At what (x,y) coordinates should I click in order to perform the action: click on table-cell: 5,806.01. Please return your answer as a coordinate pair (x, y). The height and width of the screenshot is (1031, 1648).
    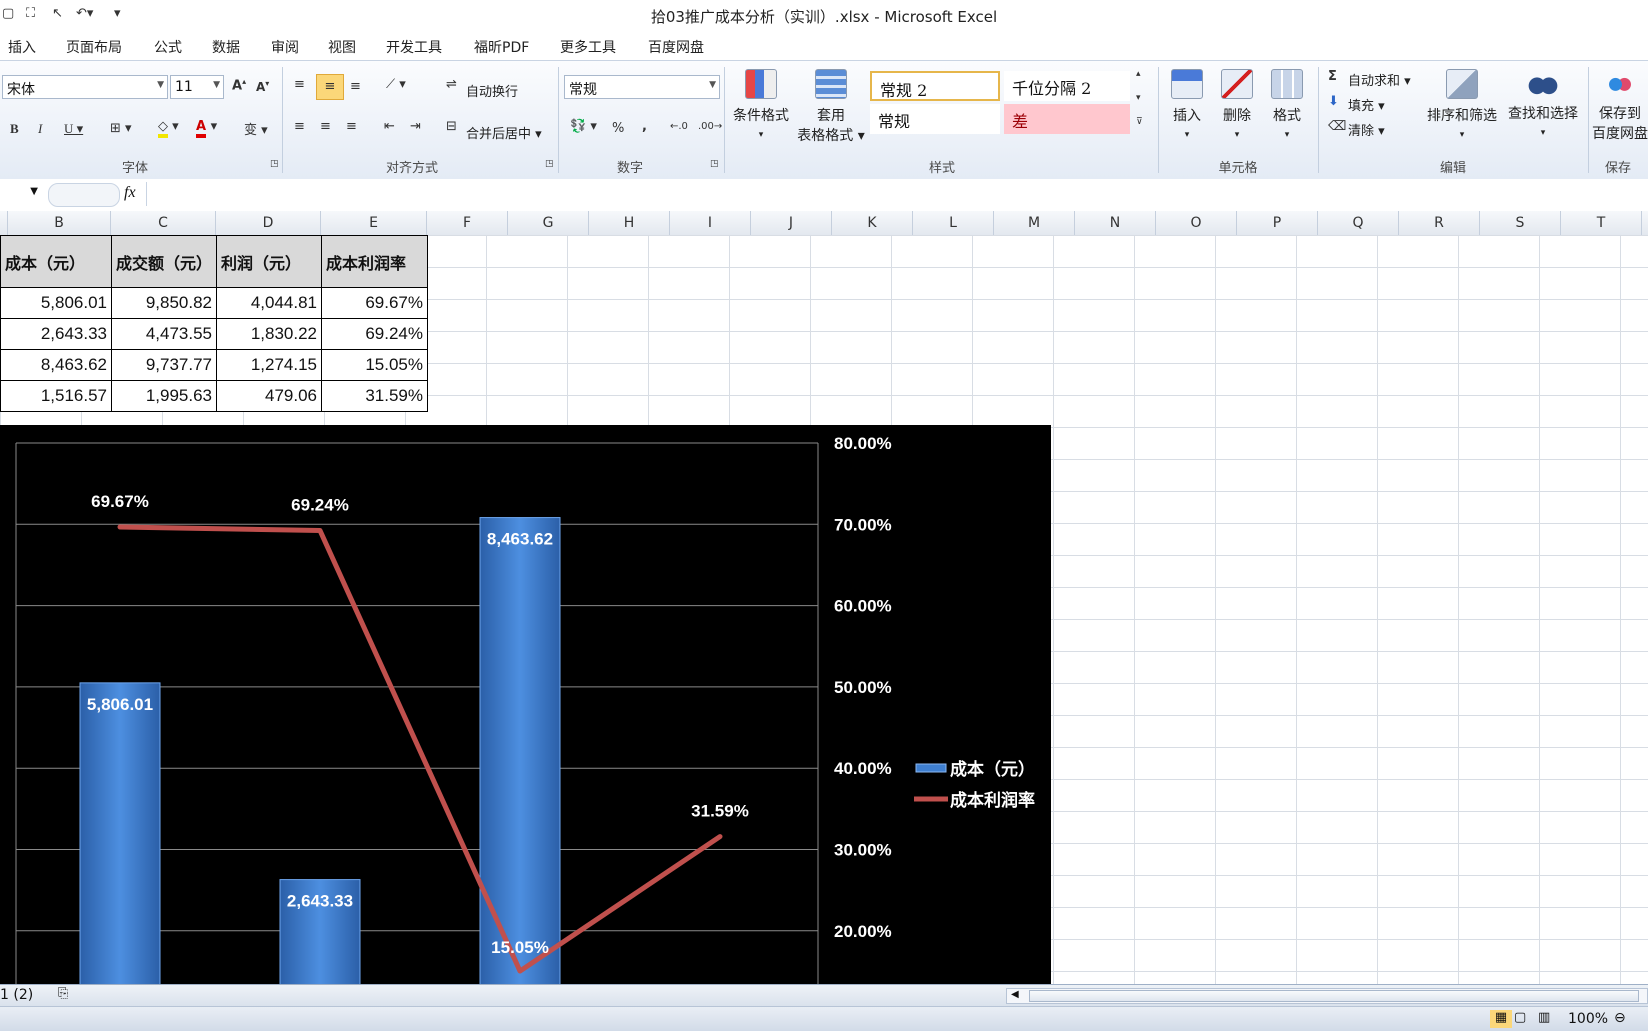
    Looking at the image, I should click on (56, 303).